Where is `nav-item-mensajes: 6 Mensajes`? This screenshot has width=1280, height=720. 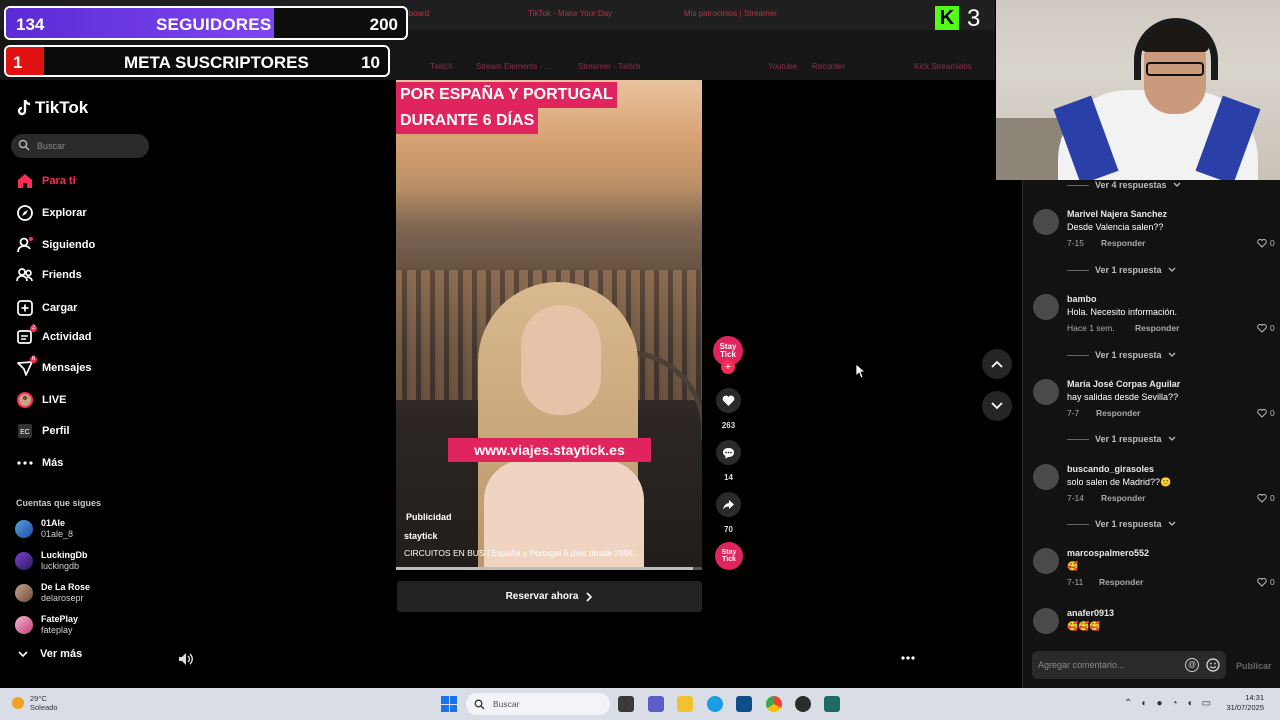
nav-item-mensajes: 6 Mensajes is located at coordinates (54, 367).